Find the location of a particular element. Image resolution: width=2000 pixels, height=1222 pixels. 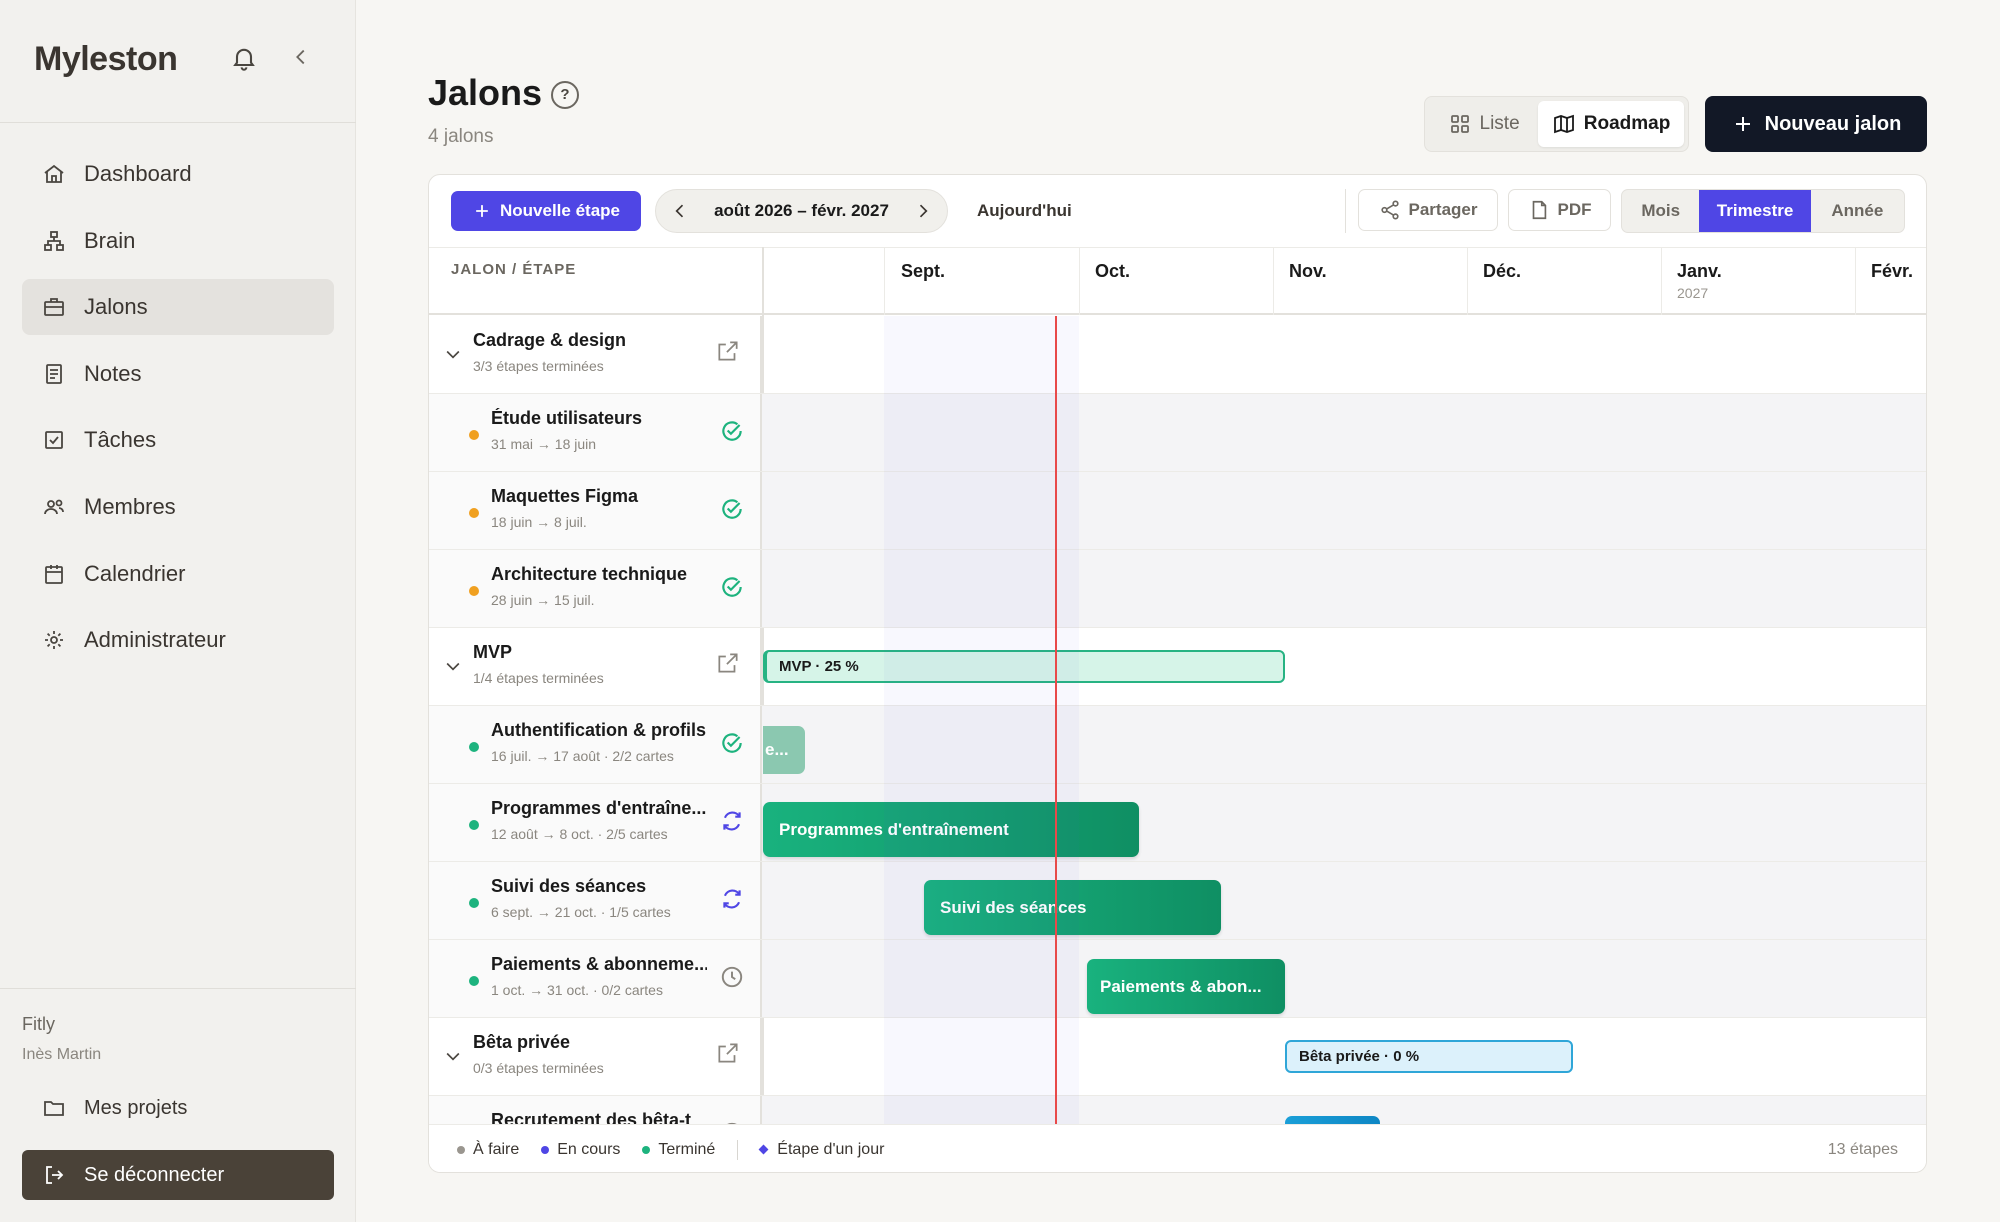

step-bar-programmes: Programmes d'entraînement is located at coordinates (951, 829).